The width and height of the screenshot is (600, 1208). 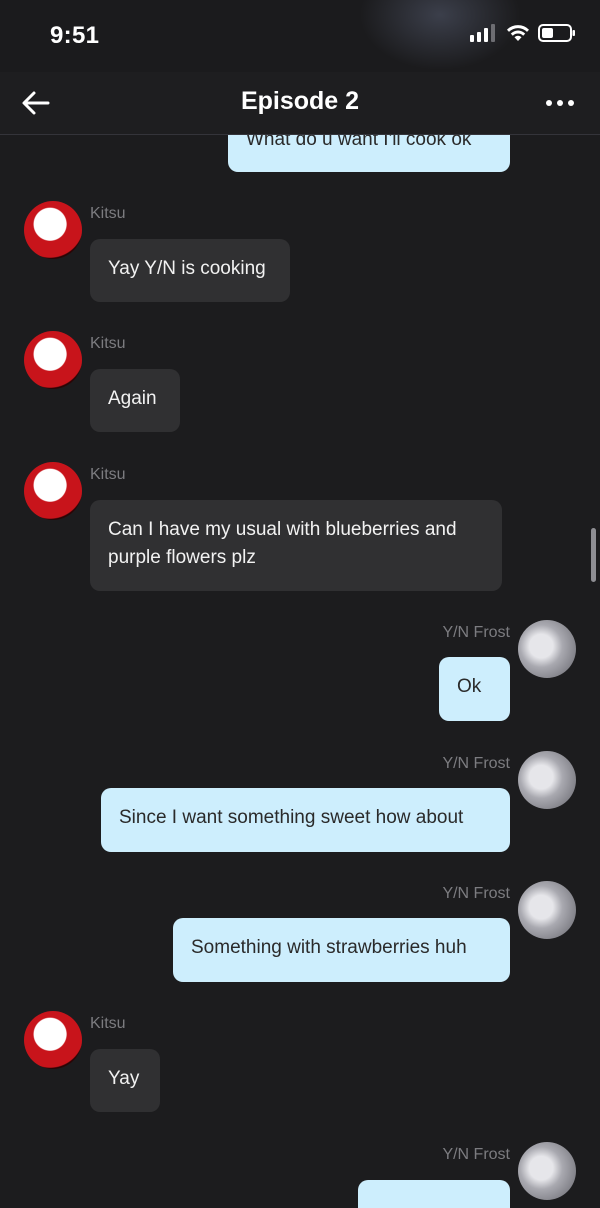 What do you see at coordinates (300, 101) in the screenshot?
I see `page-title: Episode 2` at bounding box center [300, 101].